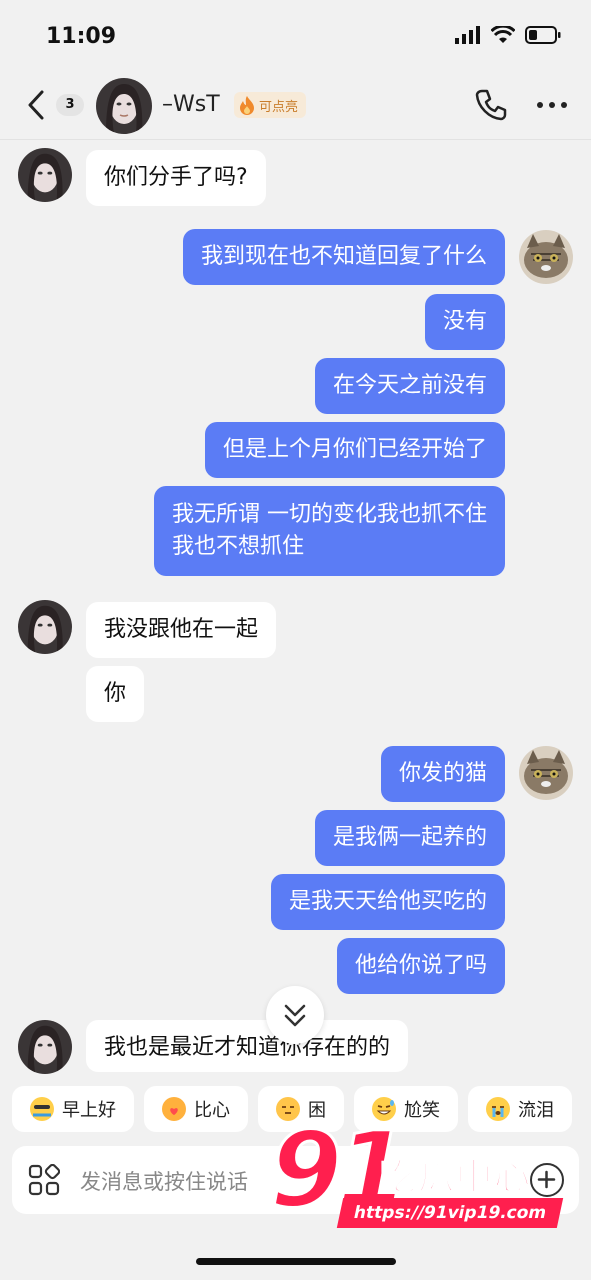  I want to click on phone-icon, so click(491, 105).